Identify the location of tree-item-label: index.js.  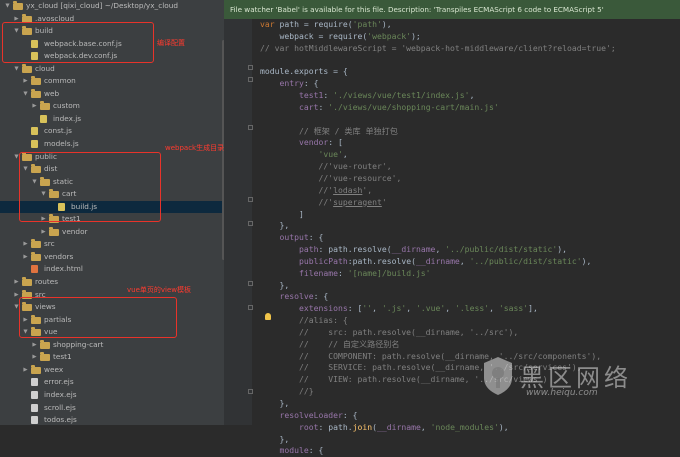
(67, 118).